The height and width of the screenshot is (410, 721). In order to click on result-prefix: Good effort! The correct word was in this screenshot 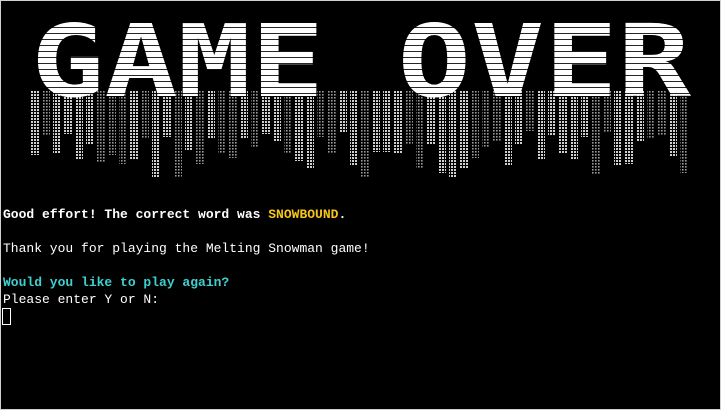, I will do `click(136, 214)`.